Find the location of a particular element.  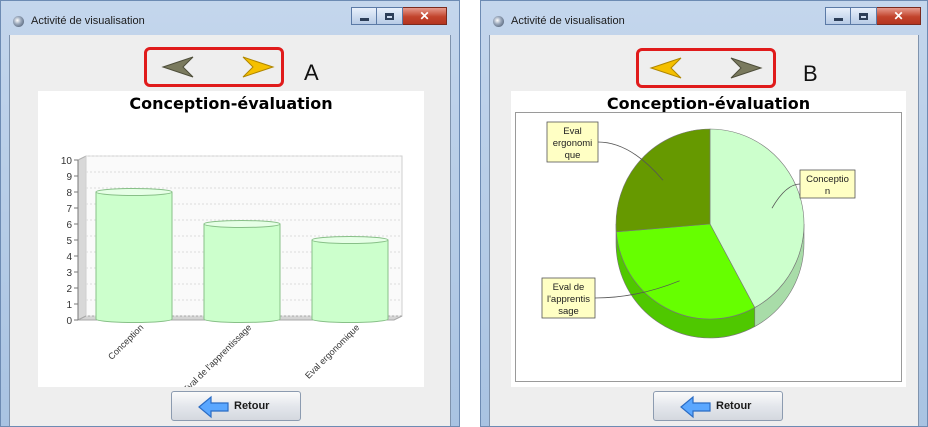

slice-label: ergonomi is located at coordinates (573, 143).